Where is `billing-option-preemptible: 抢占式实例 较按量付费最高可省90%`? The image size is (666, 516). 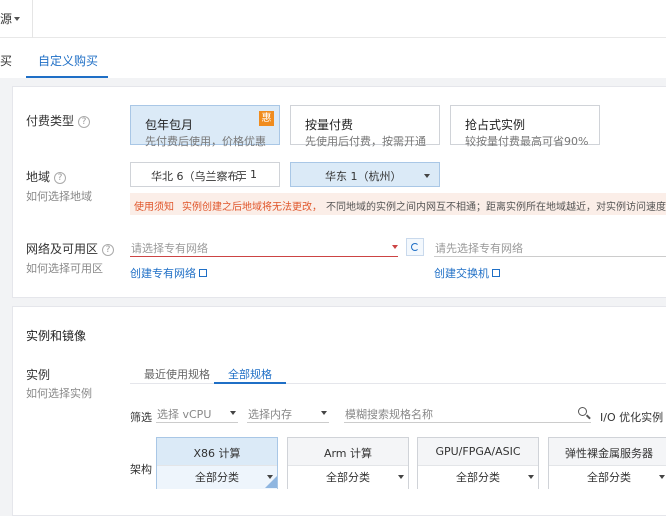 billing-option-preemptible: 抢占式实例 较按量付费最高可省90% is located at coordinates (525, 126).